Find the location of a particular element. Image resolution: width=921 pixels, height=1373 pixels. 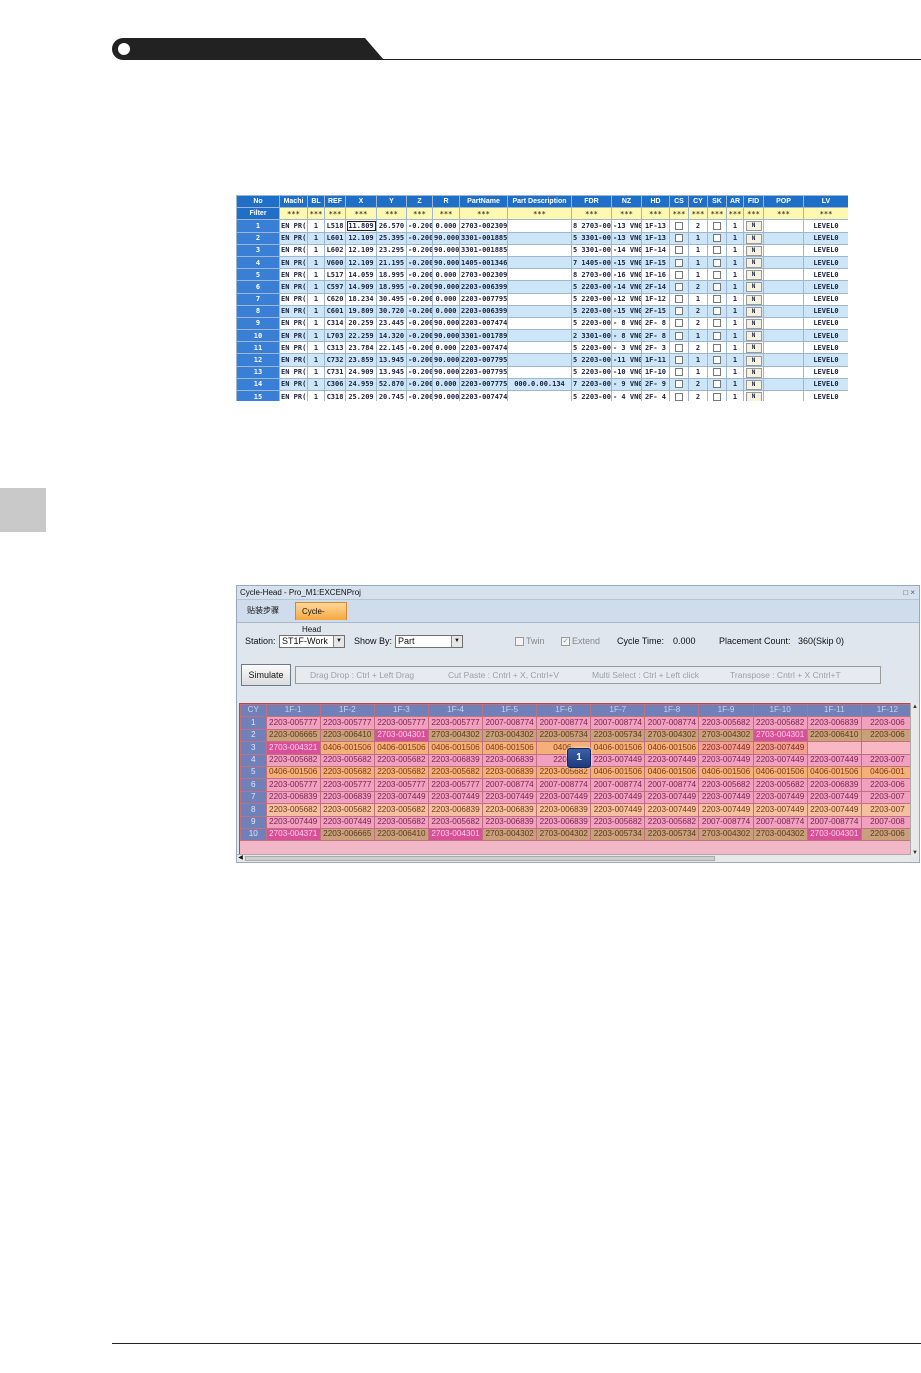

grid-cell: 2203-005734 is located at coordinates (618, 834).